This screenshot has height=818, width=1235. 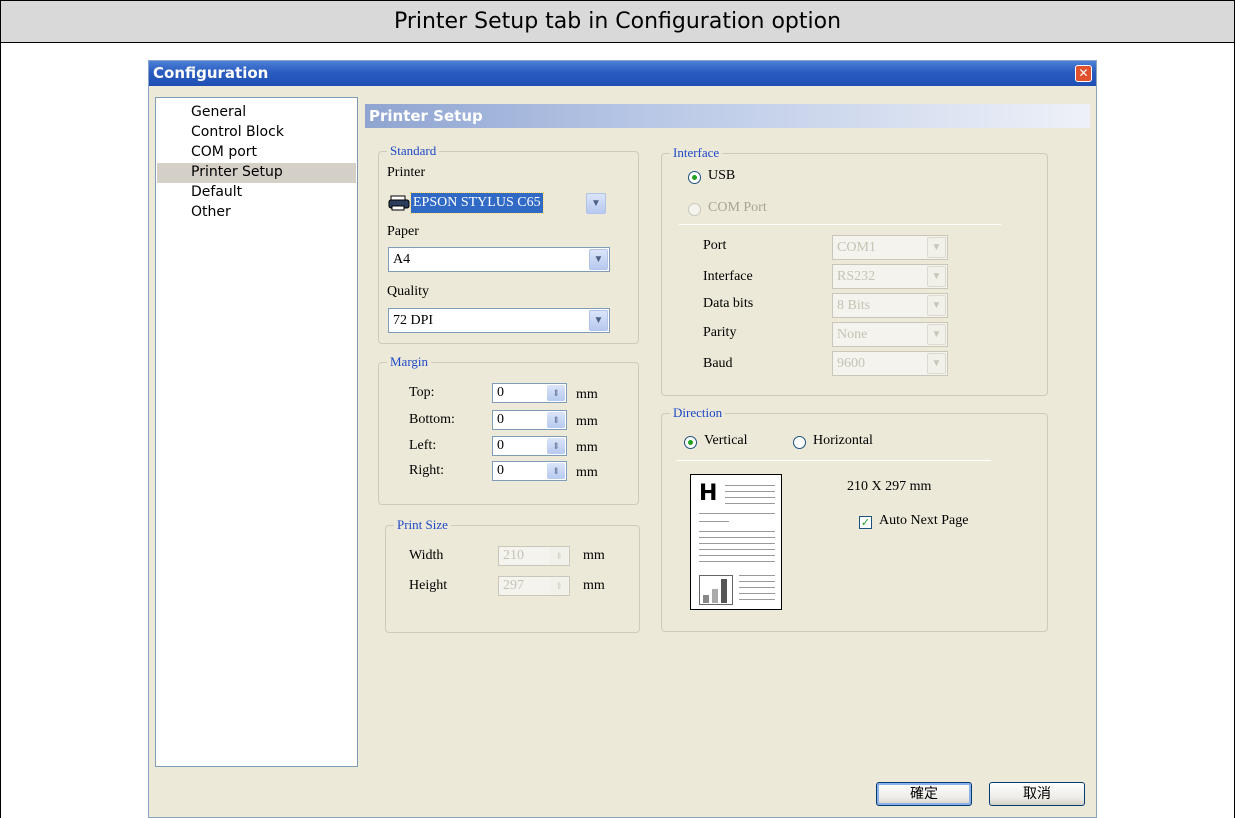 What do you see at coordinates (432, 419) in the screenshot?
I see `margin-bottom-label: Bottom:` at bounding box center [432, 419].